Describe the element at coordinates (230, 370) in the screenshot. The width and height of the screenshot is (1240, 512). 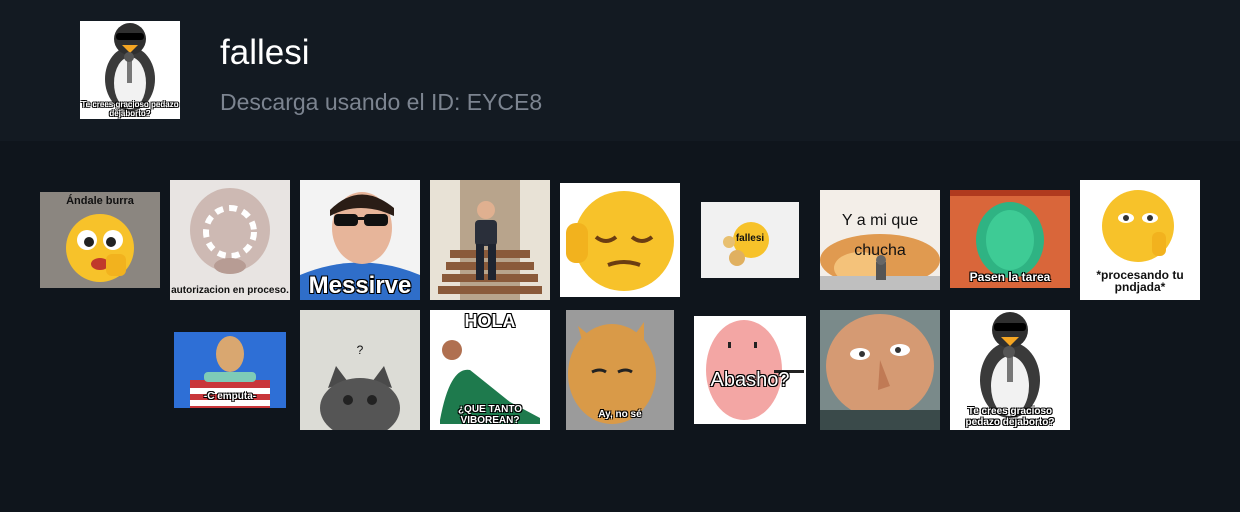
I see `sticker-c-emputa: -C emputa-` at that location.